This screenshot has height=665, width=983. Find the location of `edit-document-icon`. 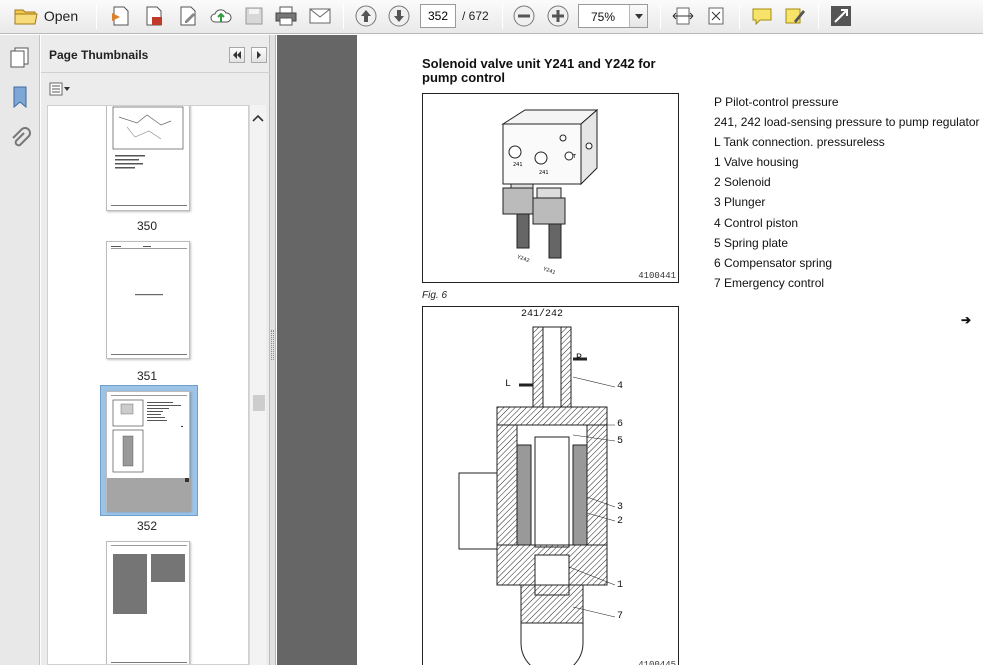

edit-document-icon is located at coordinates (188, 16).